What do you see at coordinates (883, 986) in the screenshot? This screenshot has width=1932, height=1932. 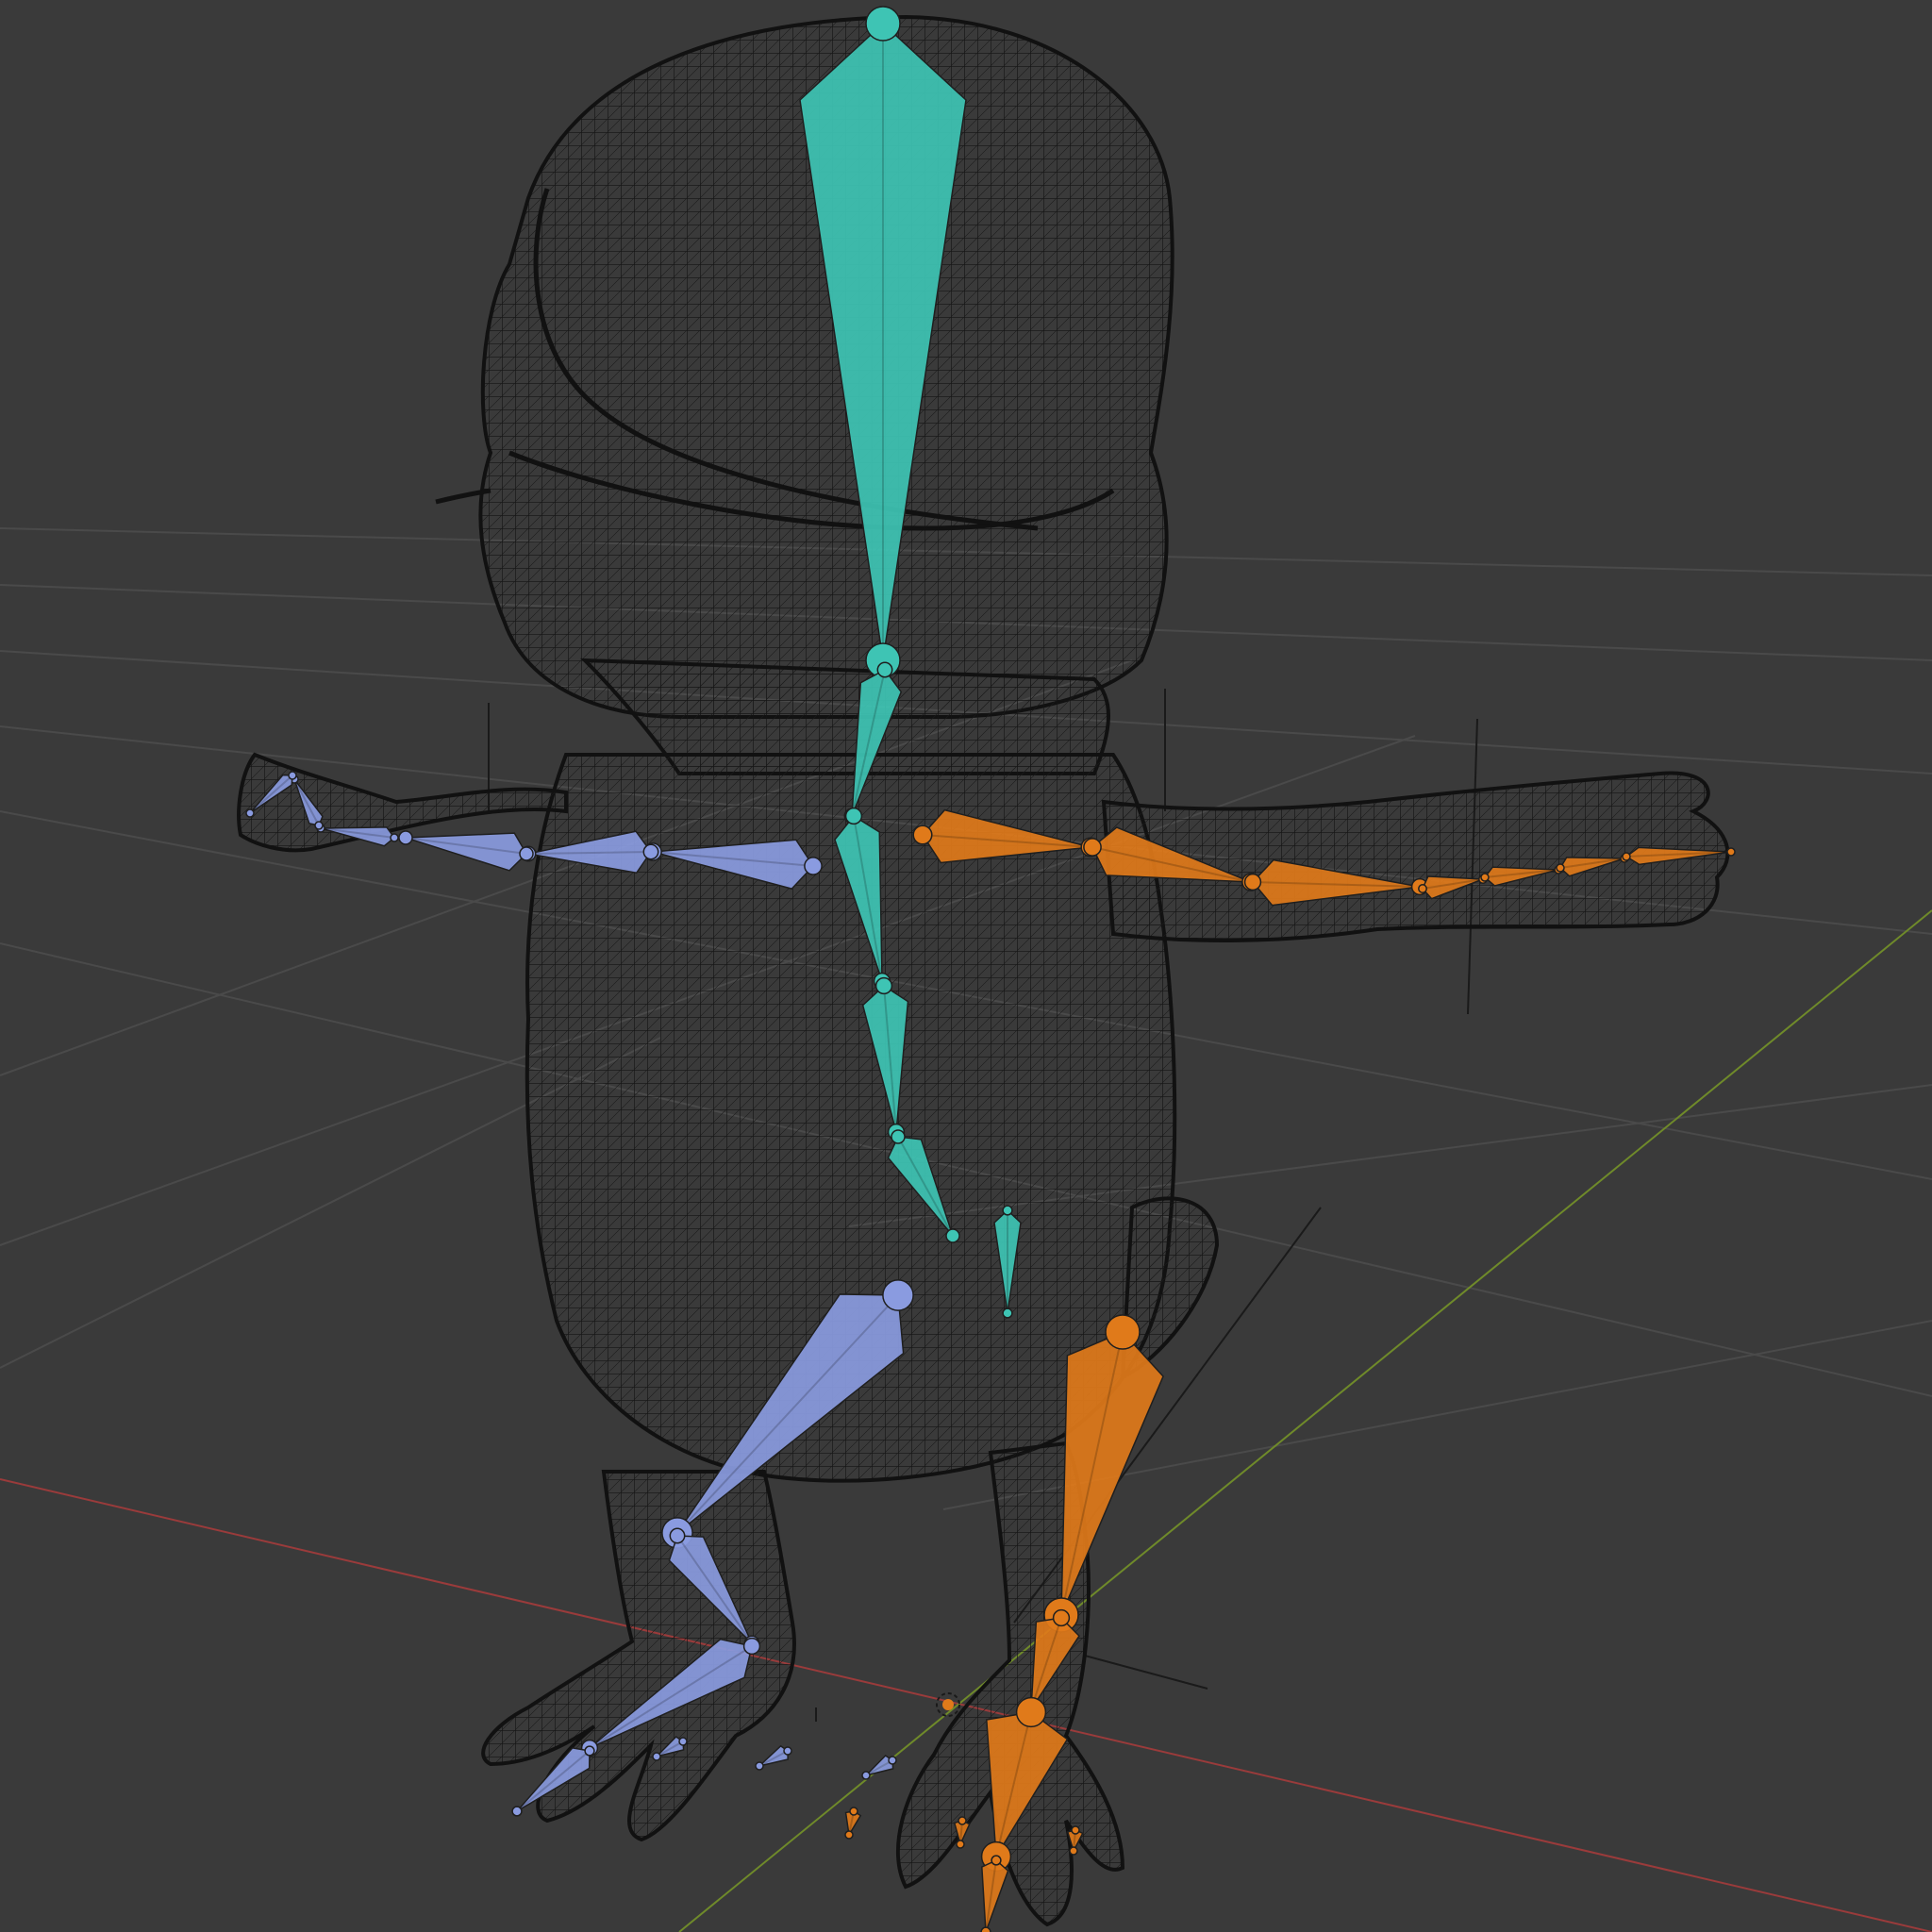 I see `spine-bone-2-head-joint` at bounding box center [883, 986].